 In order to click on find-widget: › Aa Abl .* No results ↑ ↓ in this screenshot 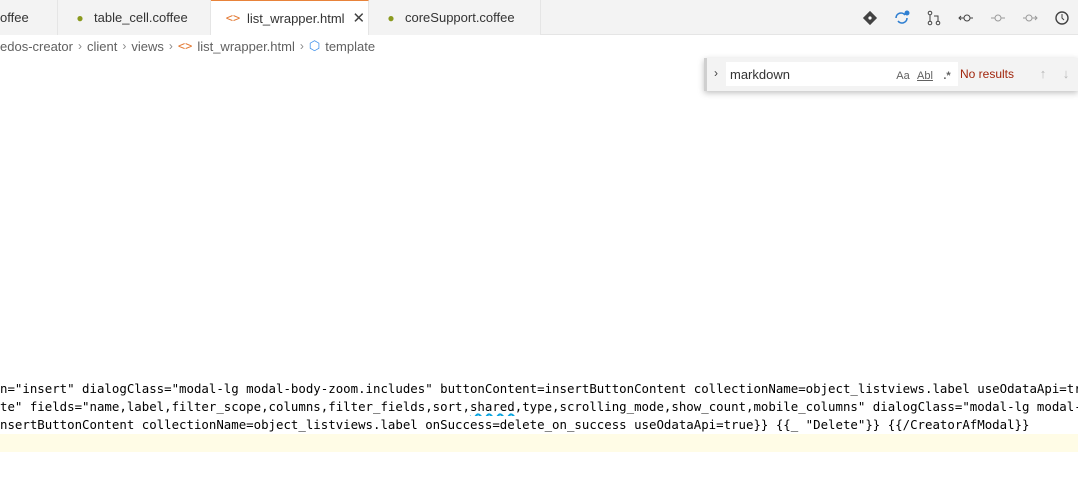, I will do `click(891, 74)`.